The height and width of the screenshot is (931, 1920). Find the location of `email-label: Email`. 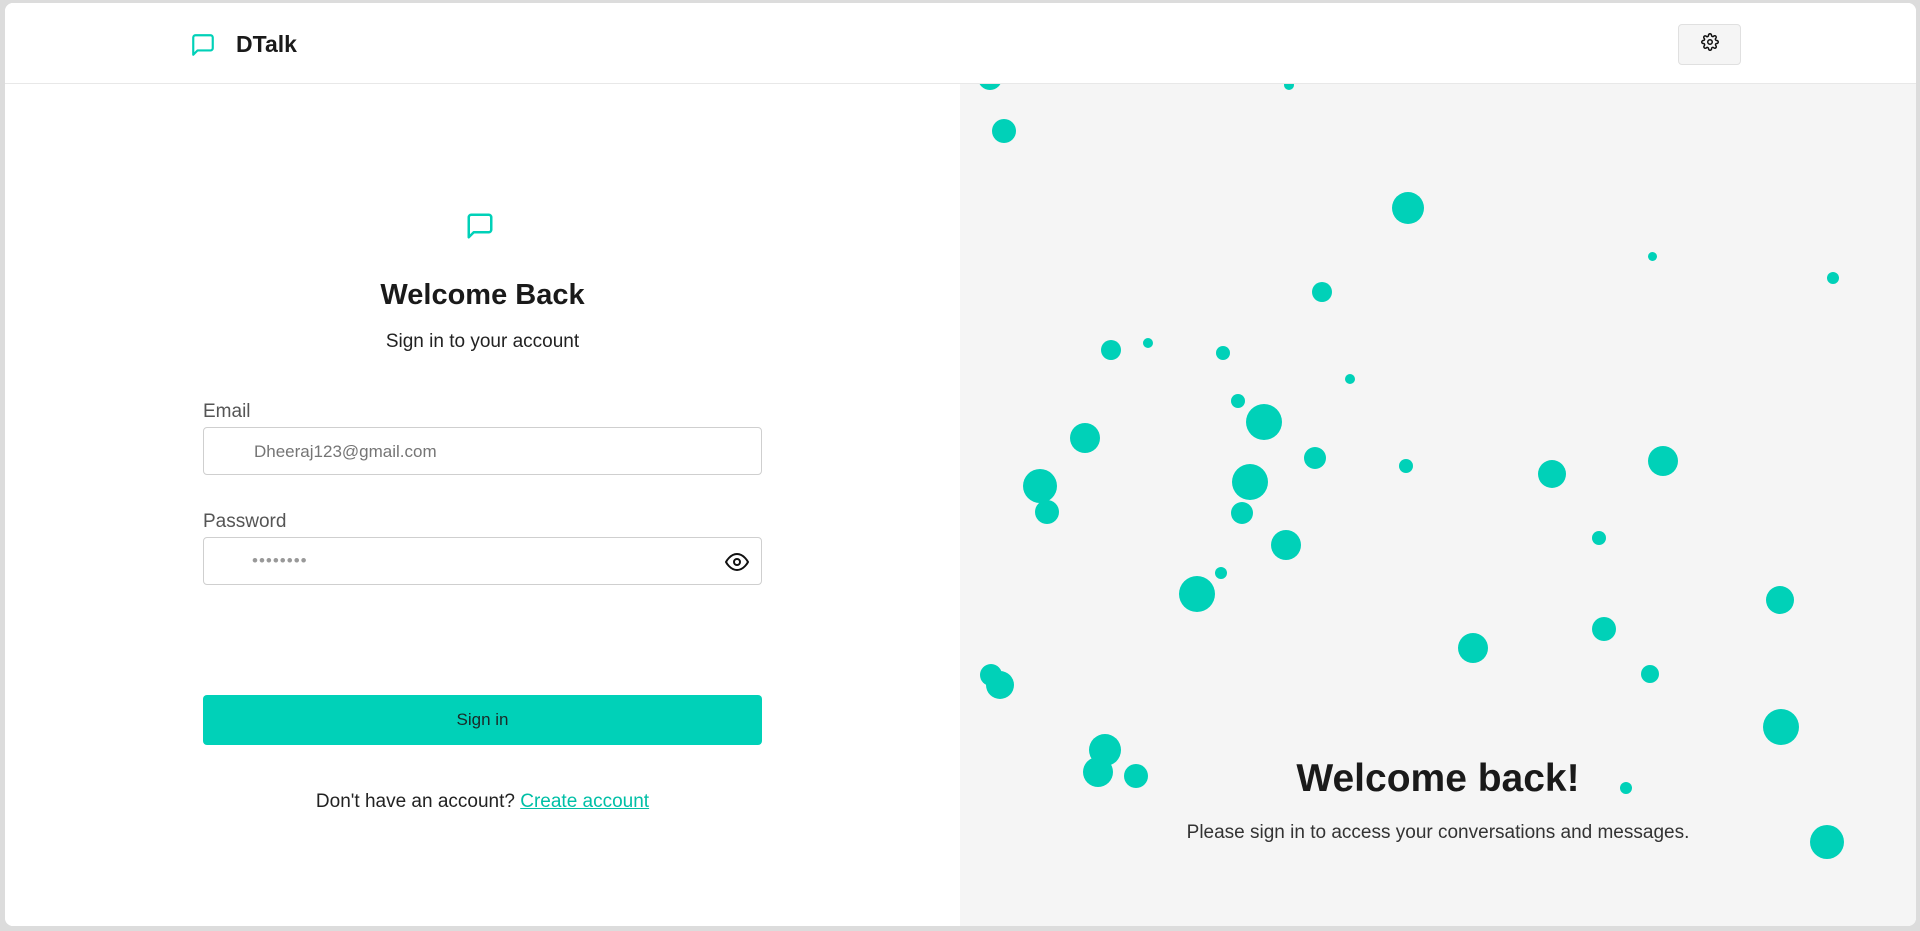

email-label: Email is located at coordinates (227, 411).